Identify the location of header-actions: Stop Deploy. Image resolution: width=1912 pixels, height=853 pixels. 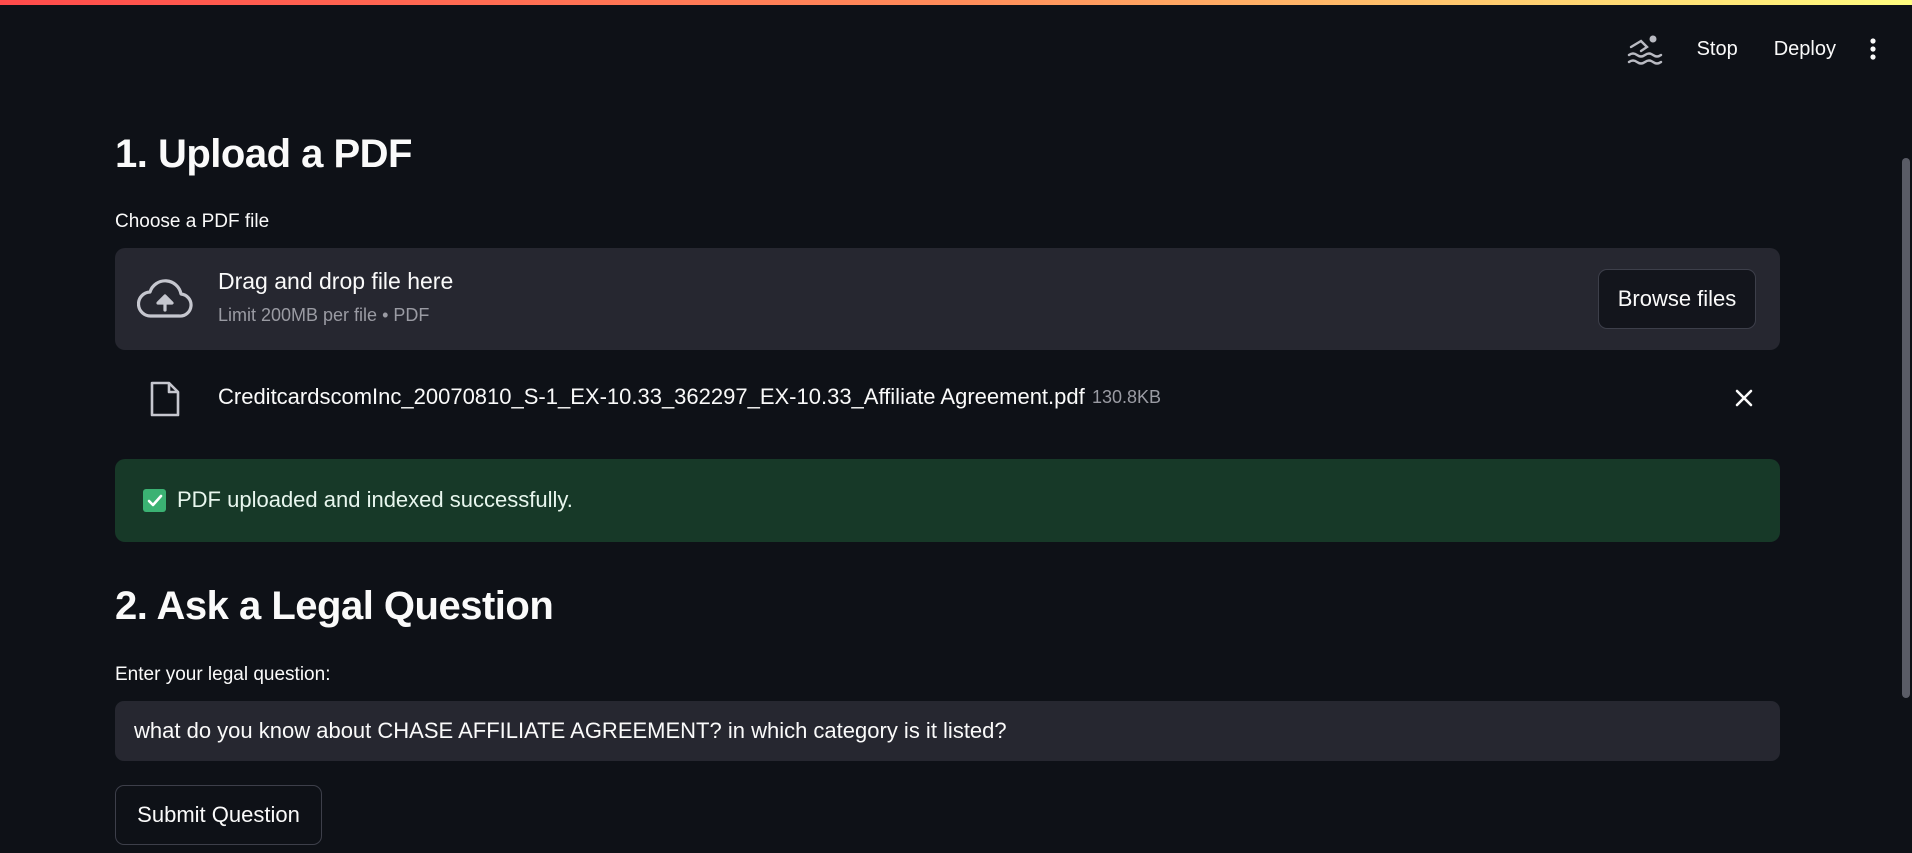
(1756, 49).